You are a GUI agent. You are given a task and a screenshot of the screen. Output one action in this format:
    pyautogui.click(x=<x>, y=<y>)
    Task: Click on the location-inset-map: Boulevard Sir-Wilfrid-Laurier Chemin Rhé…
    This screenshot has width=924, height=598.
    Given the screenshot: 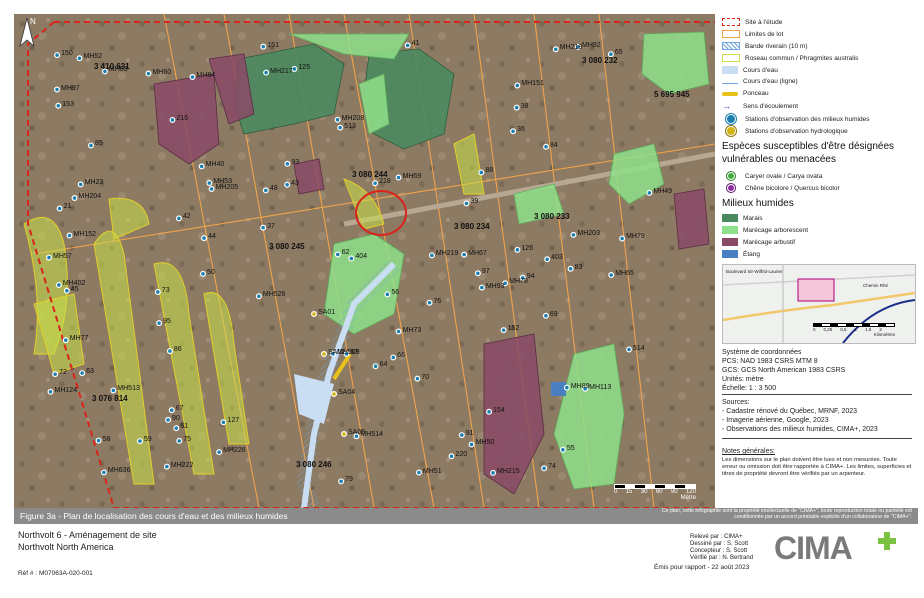 What is the action you would take?
    pyautogui.click(x=819, y=304)
    